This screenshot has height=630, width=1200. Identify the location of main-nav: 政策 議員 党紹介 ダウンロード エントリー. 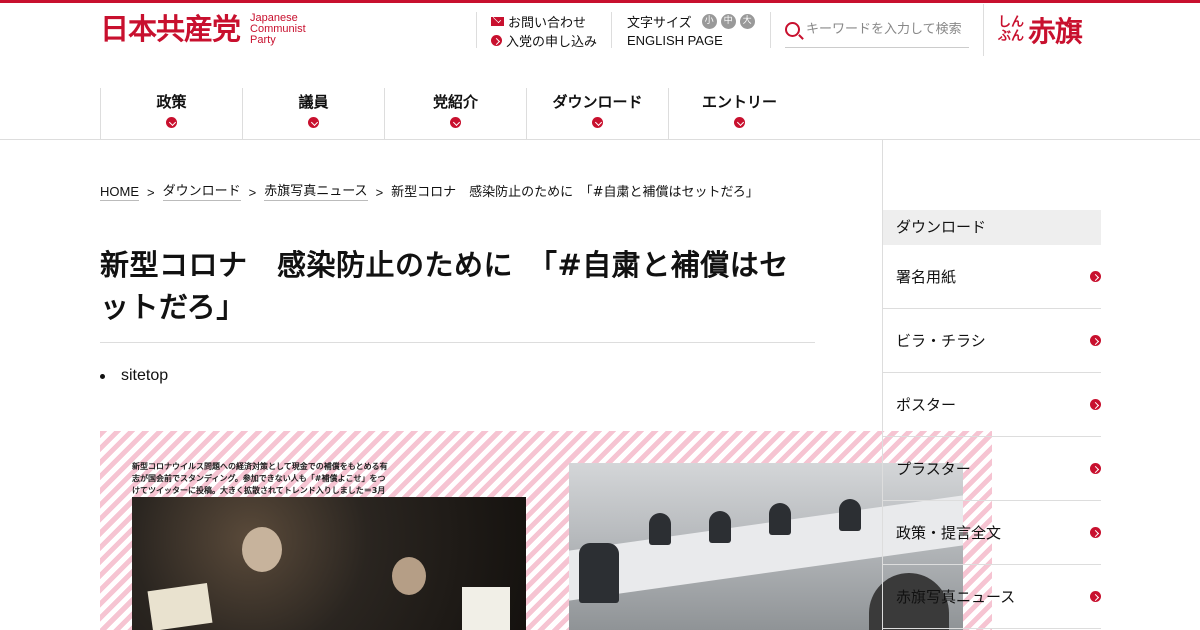
(455, 113).